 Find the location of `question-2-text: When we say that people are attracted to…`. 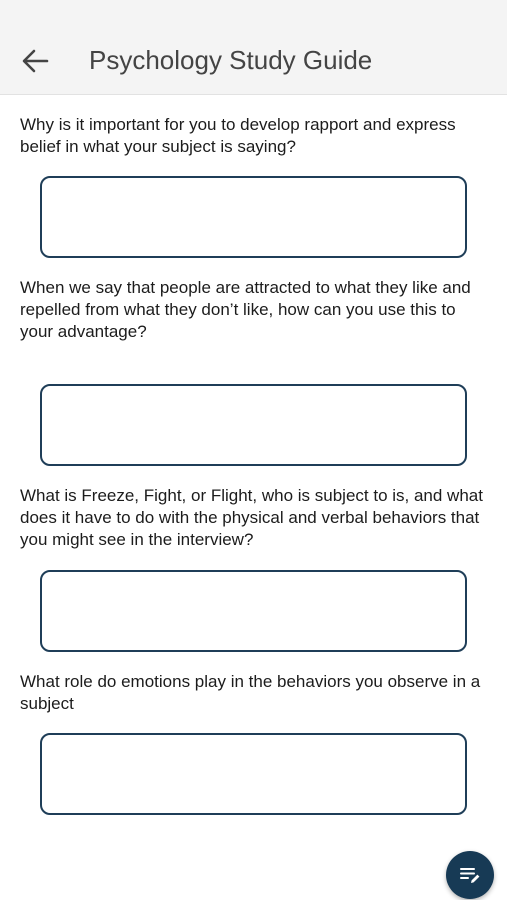

question-2-text: When we say that people are attracted to… is located at coordinates (245, 309).